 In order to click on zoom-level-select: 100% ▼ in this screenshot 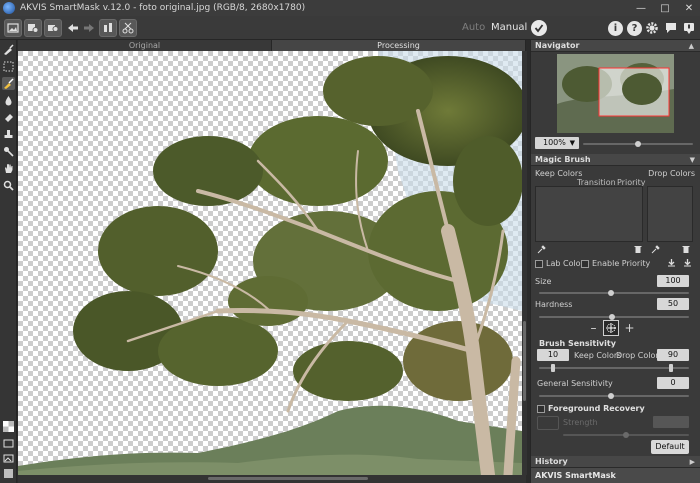, I will do `click(557, 143)`.